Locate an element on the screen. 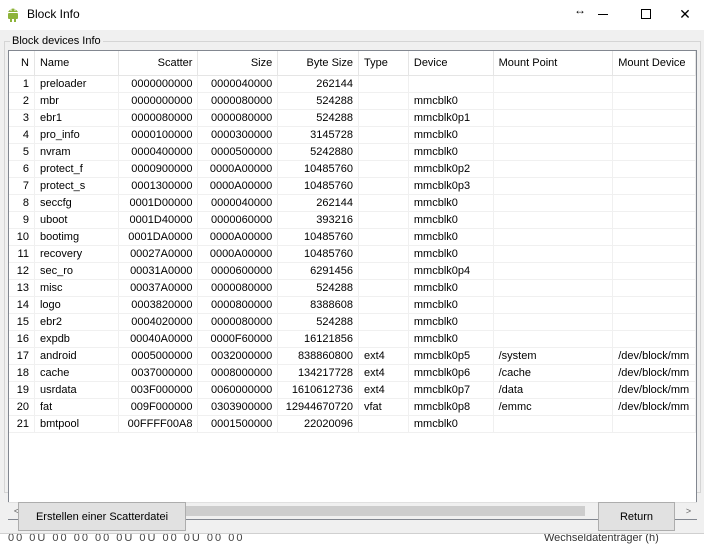 The image size is (704, 546). minimize-button is located at coordinates (603, 14).